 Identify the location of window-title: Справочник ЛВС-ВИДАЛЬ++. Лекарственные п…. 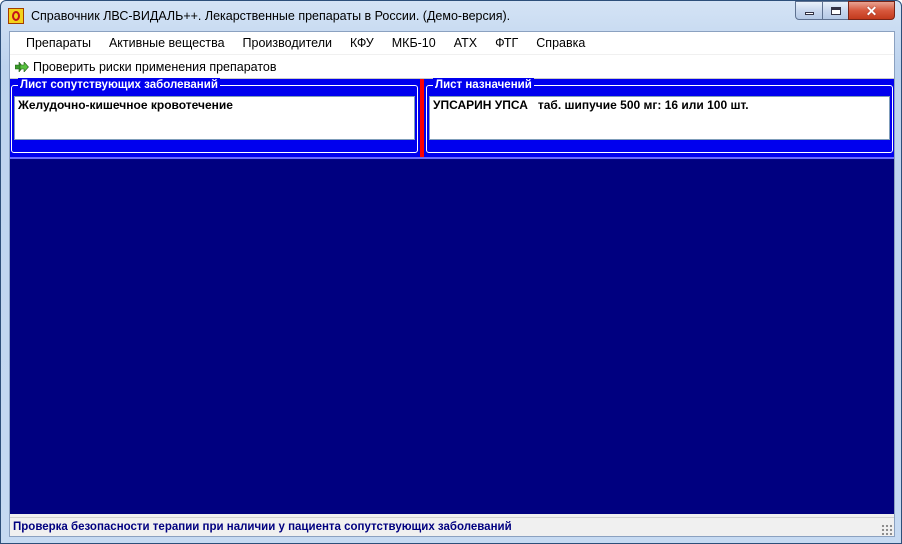
(271, 16).